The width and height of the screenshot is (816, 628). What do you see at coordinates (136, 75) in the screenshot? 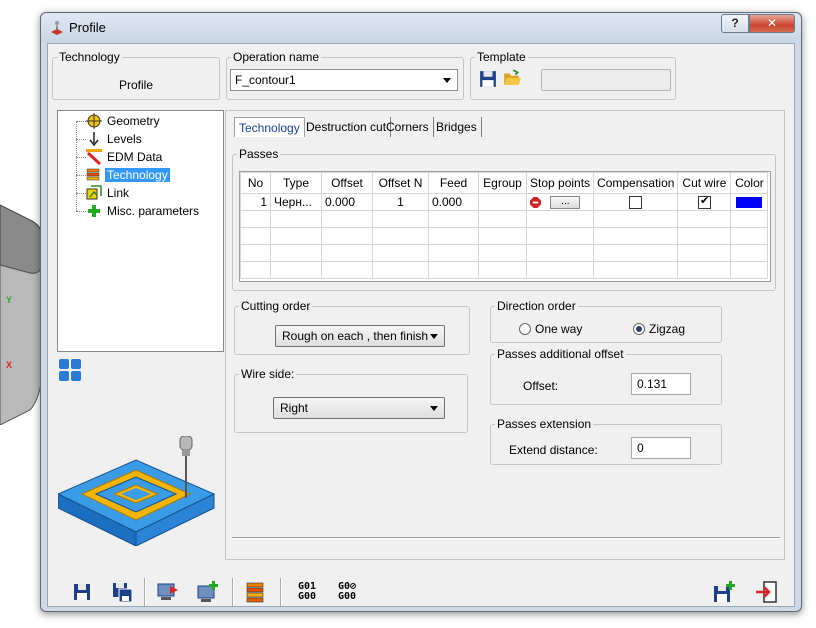
I see `technology-group: Technology Profile` at bounding box center [136, 75].